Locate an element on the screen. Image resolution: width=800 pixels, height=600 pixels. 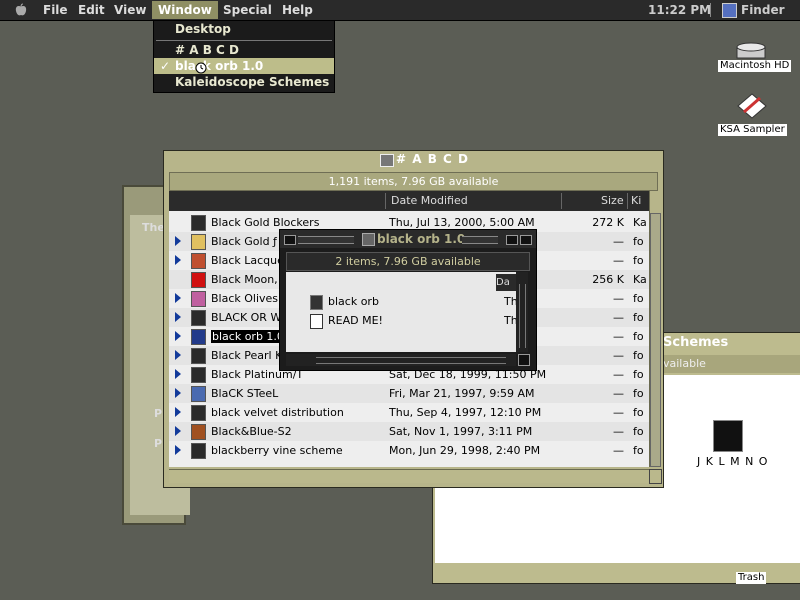
window-titlebar: # A B C D is located at coordinates (413, 160).